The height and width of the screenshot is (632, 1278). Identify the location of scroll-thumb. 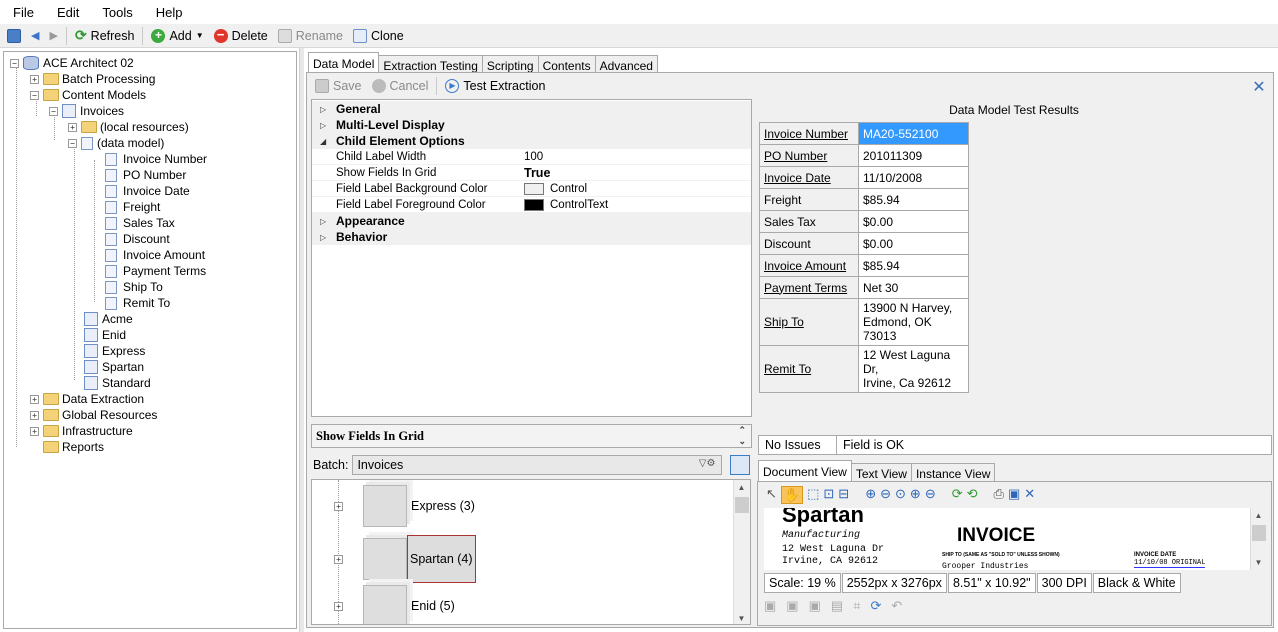
(742, 505).